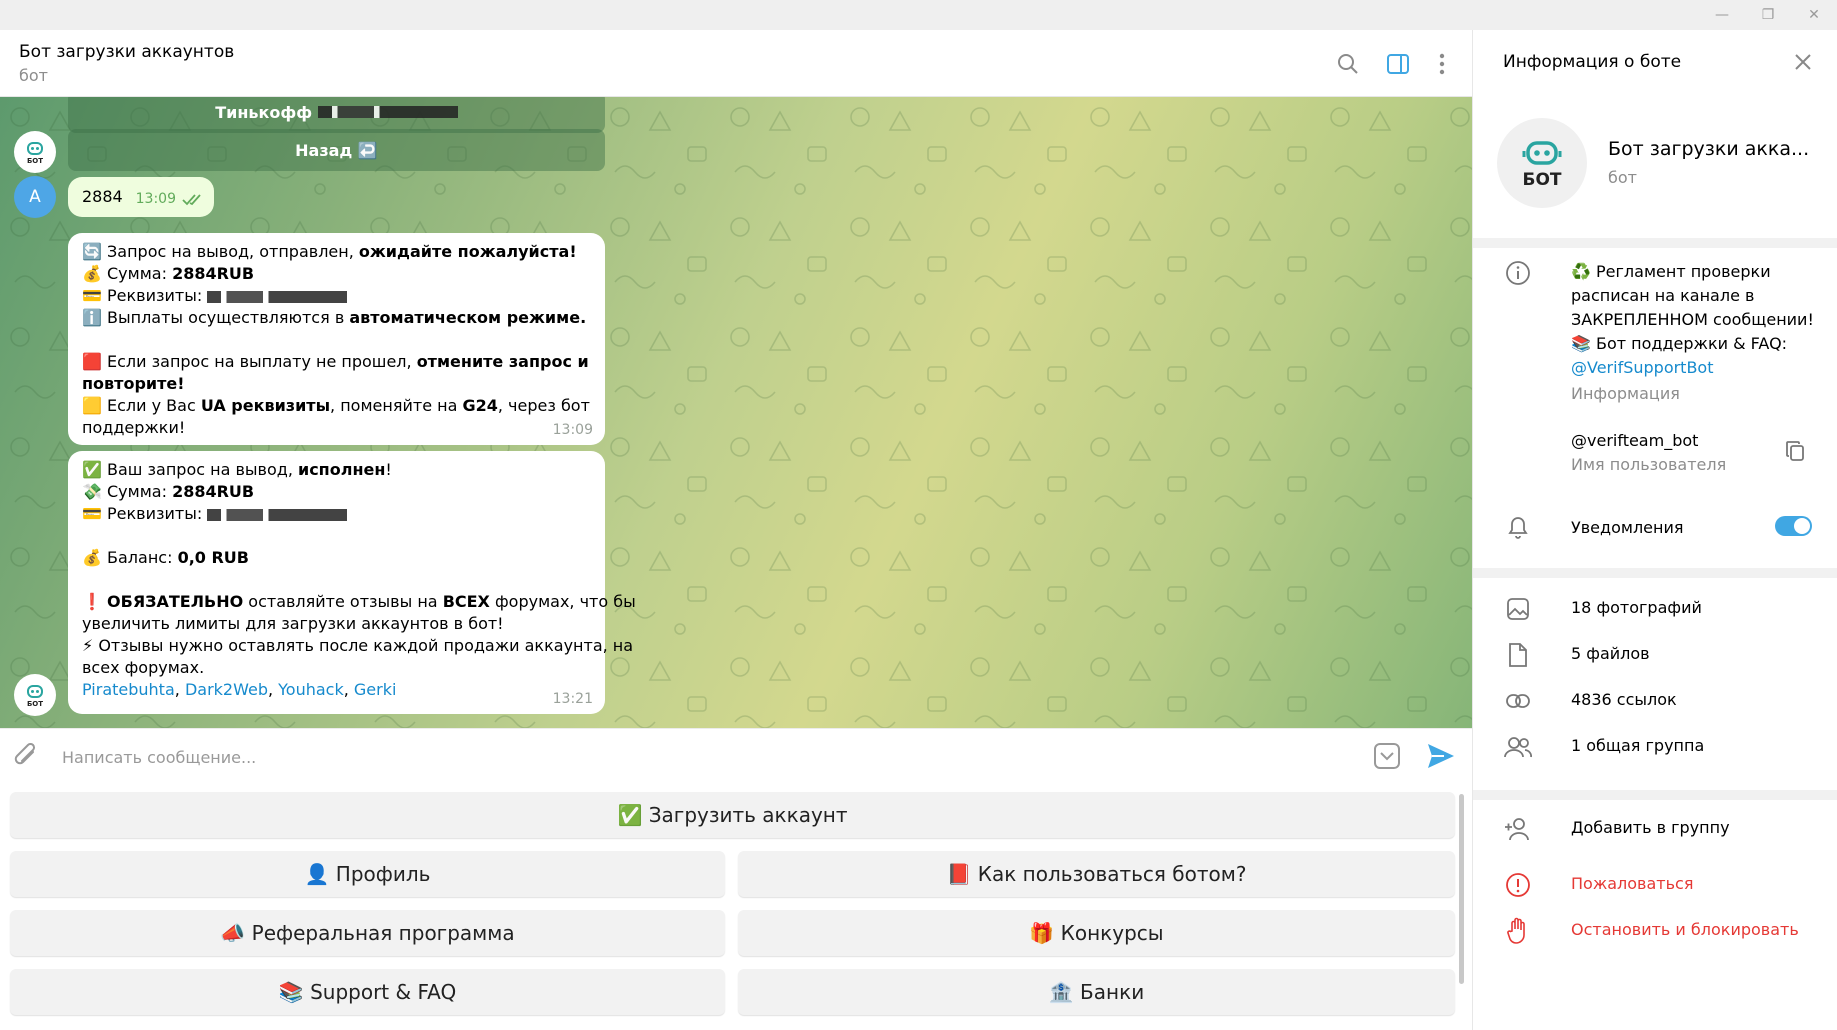 This screenshot has height=1030, width=1837. What do you see at coordinates (1793, 526) in the screenshot?
I see `notifications-toggle` at bounding box center [1793, 526].